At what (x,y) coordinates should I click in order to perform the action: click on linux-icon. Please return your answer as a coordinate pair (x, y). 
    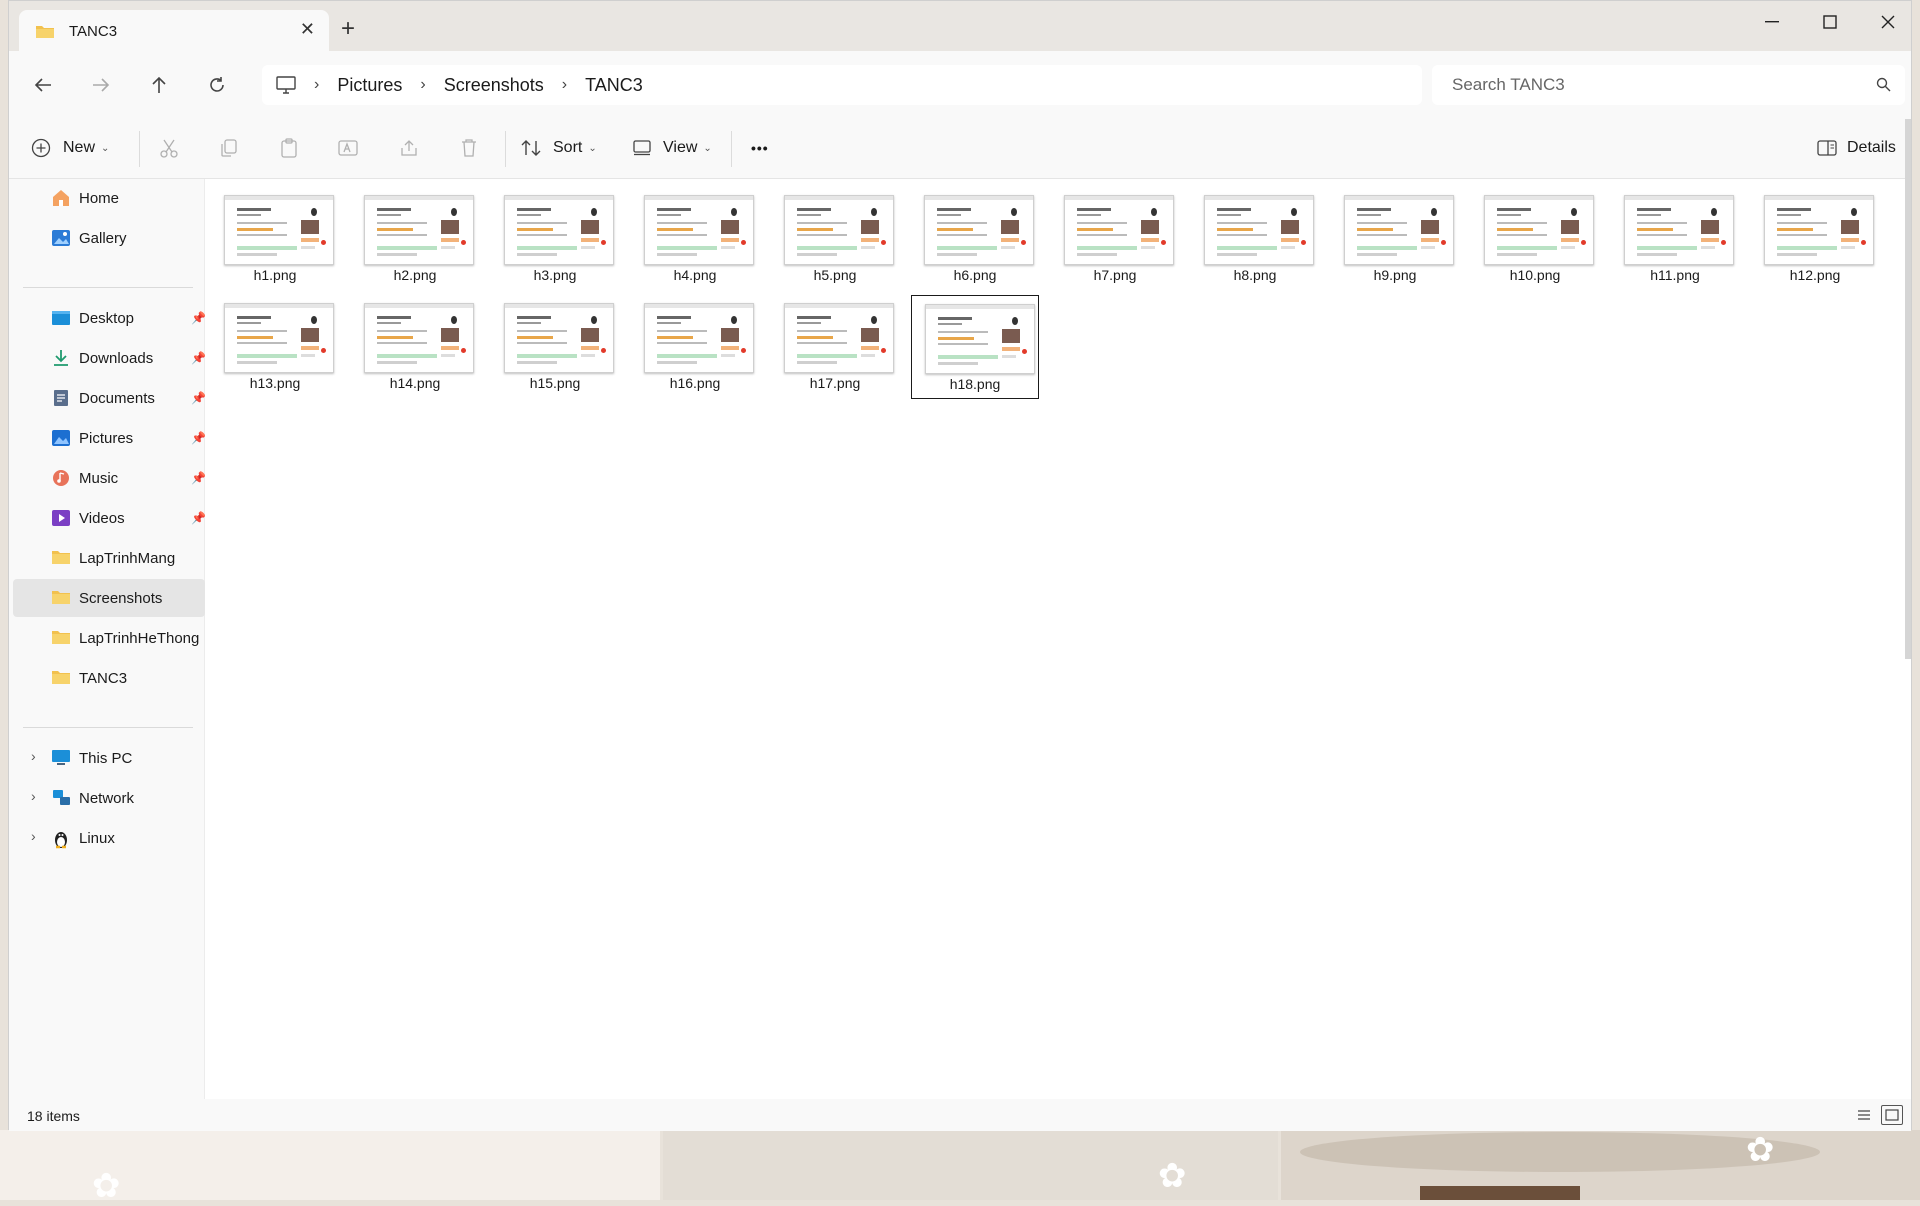
    Looking at the image, I should click on (60, 839).